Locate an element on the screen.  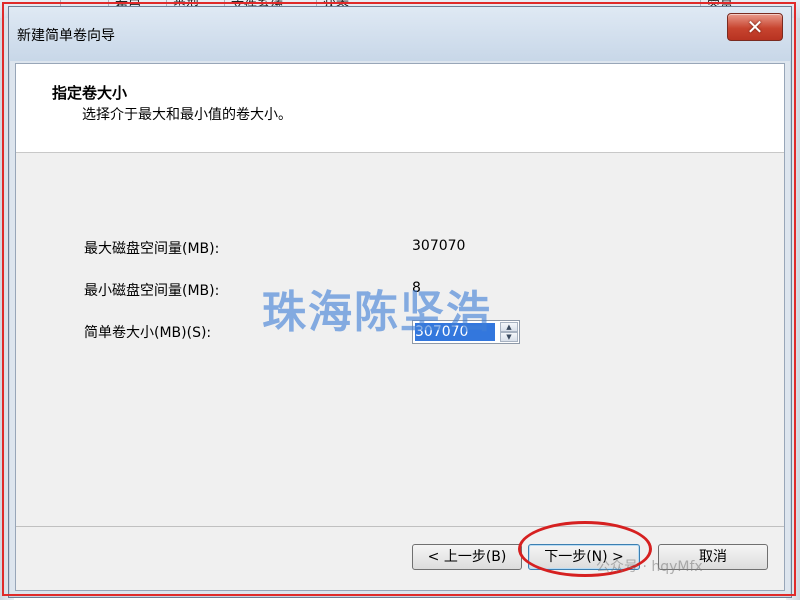
close-icon: ✕ is located at coordinates (755, 27).